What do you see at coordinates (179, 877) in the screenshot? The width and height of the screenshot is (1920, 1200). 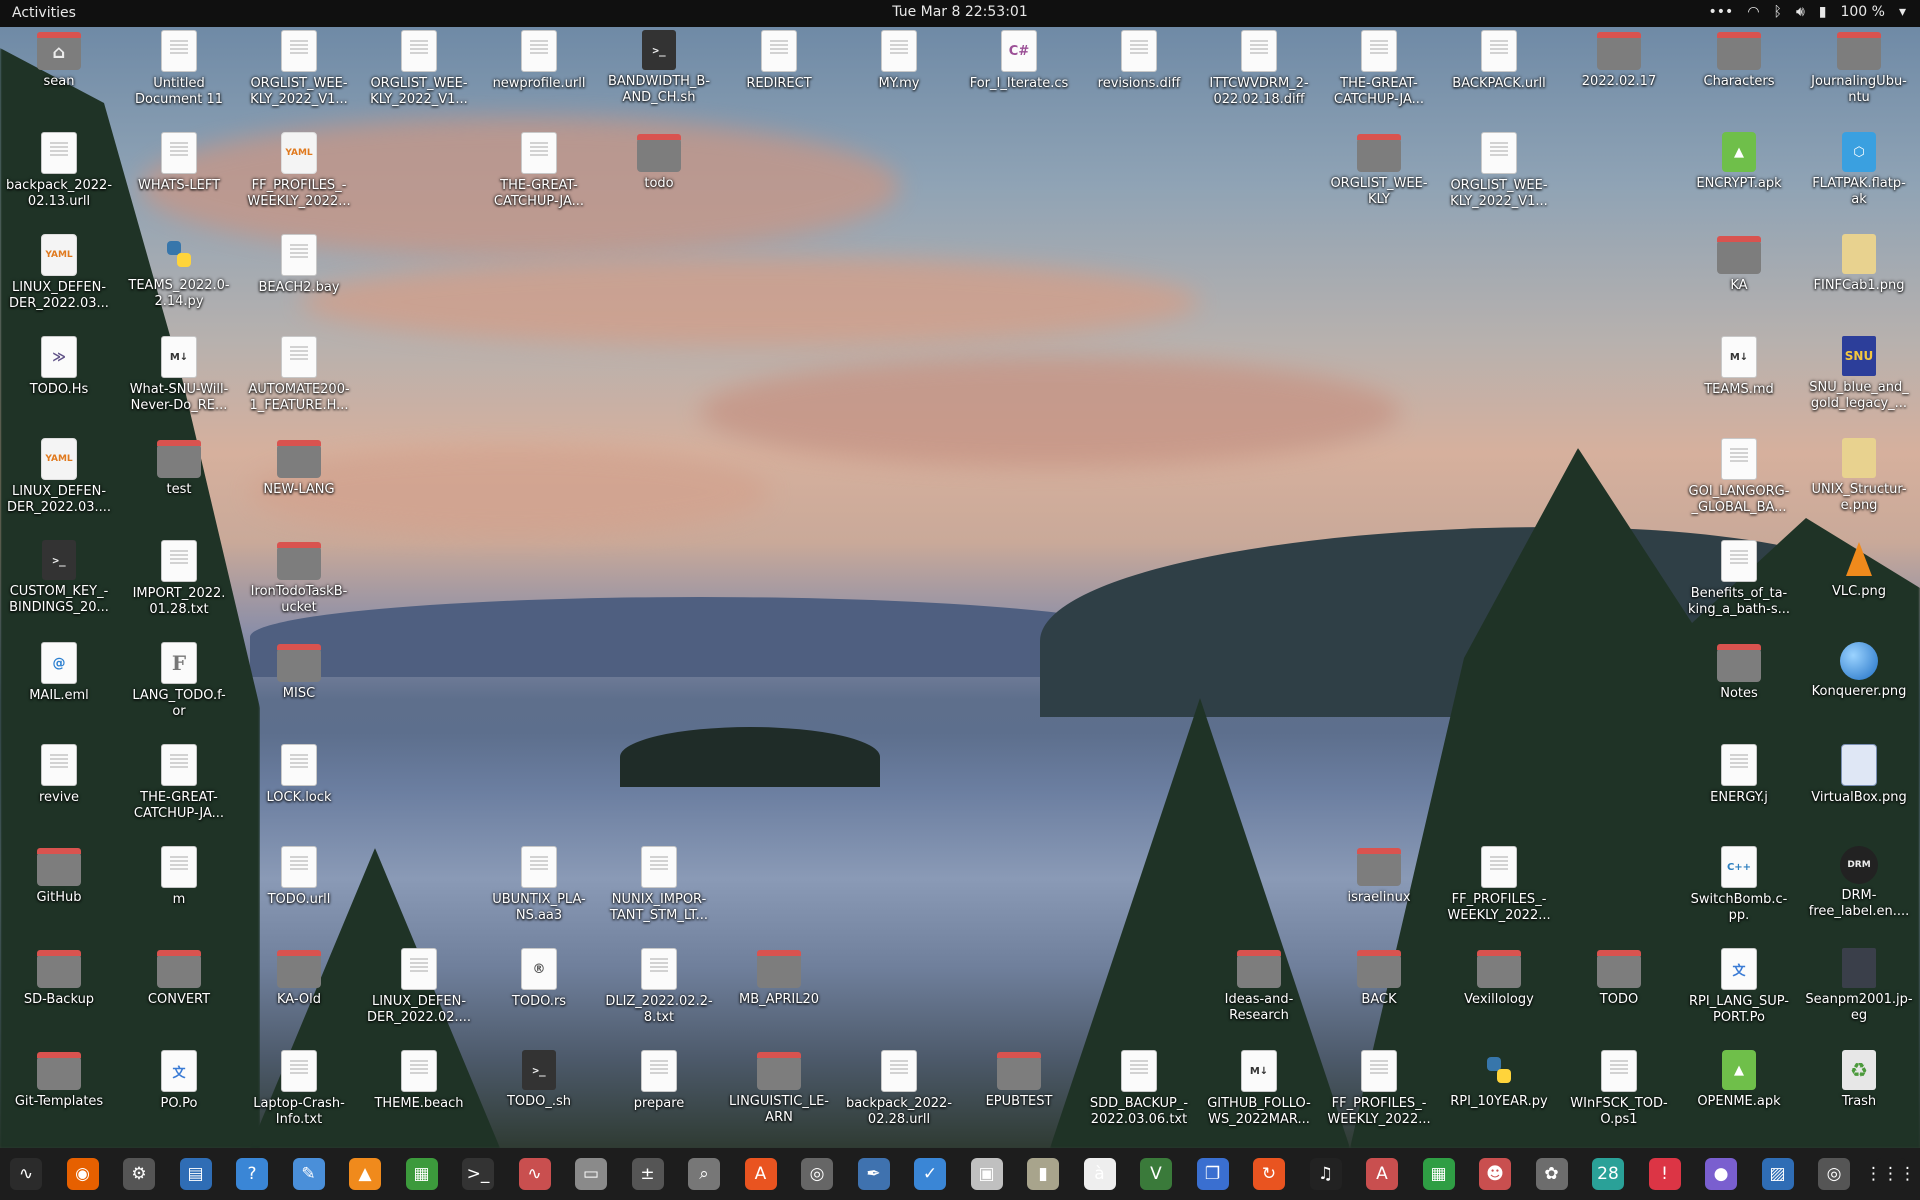 I see `desktop-icon: m` at bounding box center [179, 877].